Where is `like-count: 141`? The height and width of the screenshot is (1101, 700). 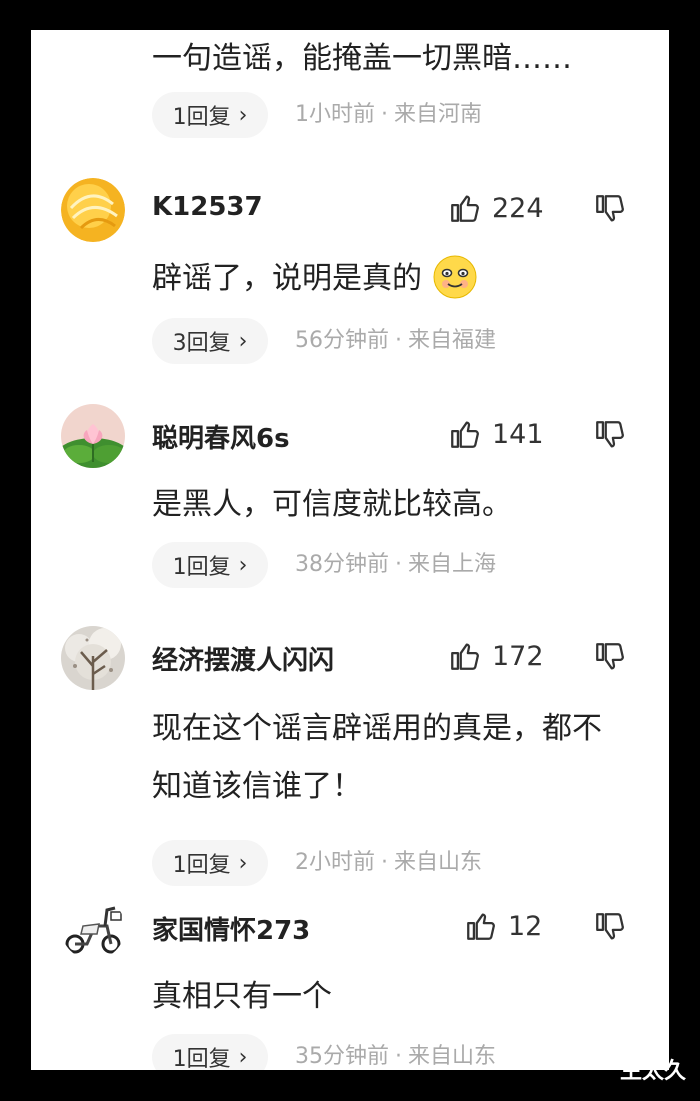 like-count: 141 is located at coordinates (518, 434).